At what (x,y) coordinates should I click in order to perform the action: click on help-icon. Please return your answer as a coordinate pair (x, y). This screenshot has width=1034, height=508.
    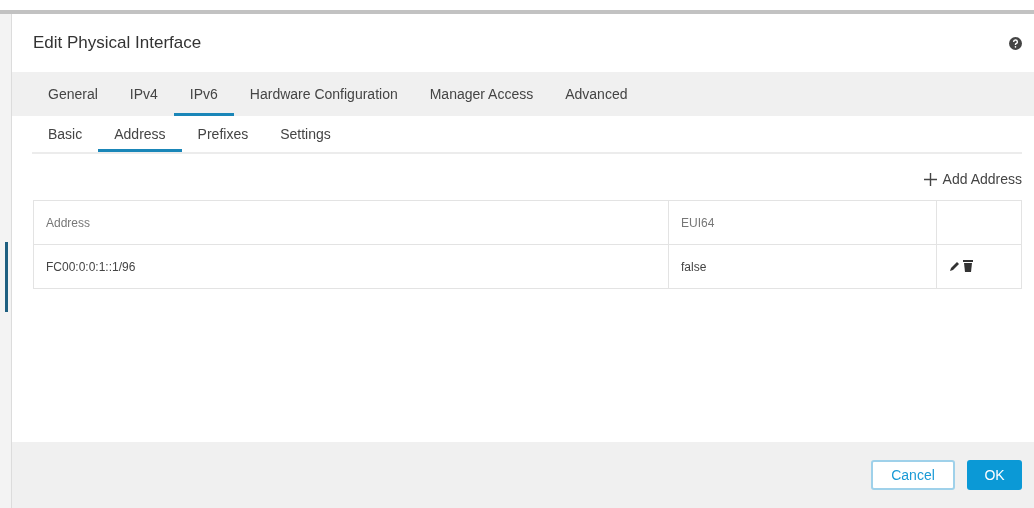
    Looking at the image, I should click on (1015, 43).